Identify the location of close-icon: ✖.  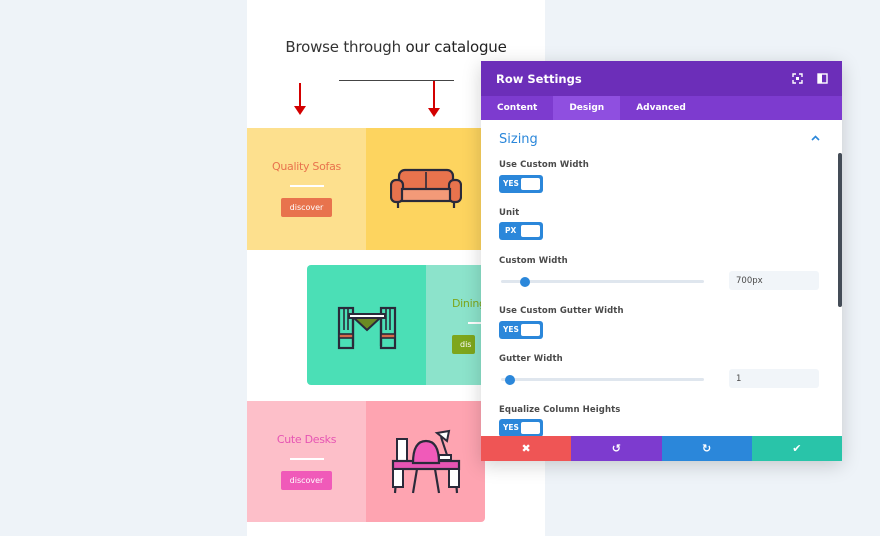
(526, 448).